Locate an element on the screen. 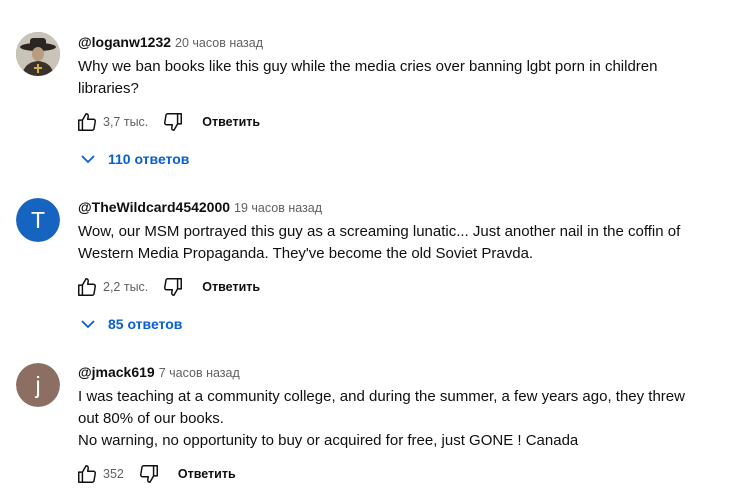 Image resolution: width=744 pixels, height=495 pixels. comment-author: @loganw1232 is located at coordinates (124, 42).